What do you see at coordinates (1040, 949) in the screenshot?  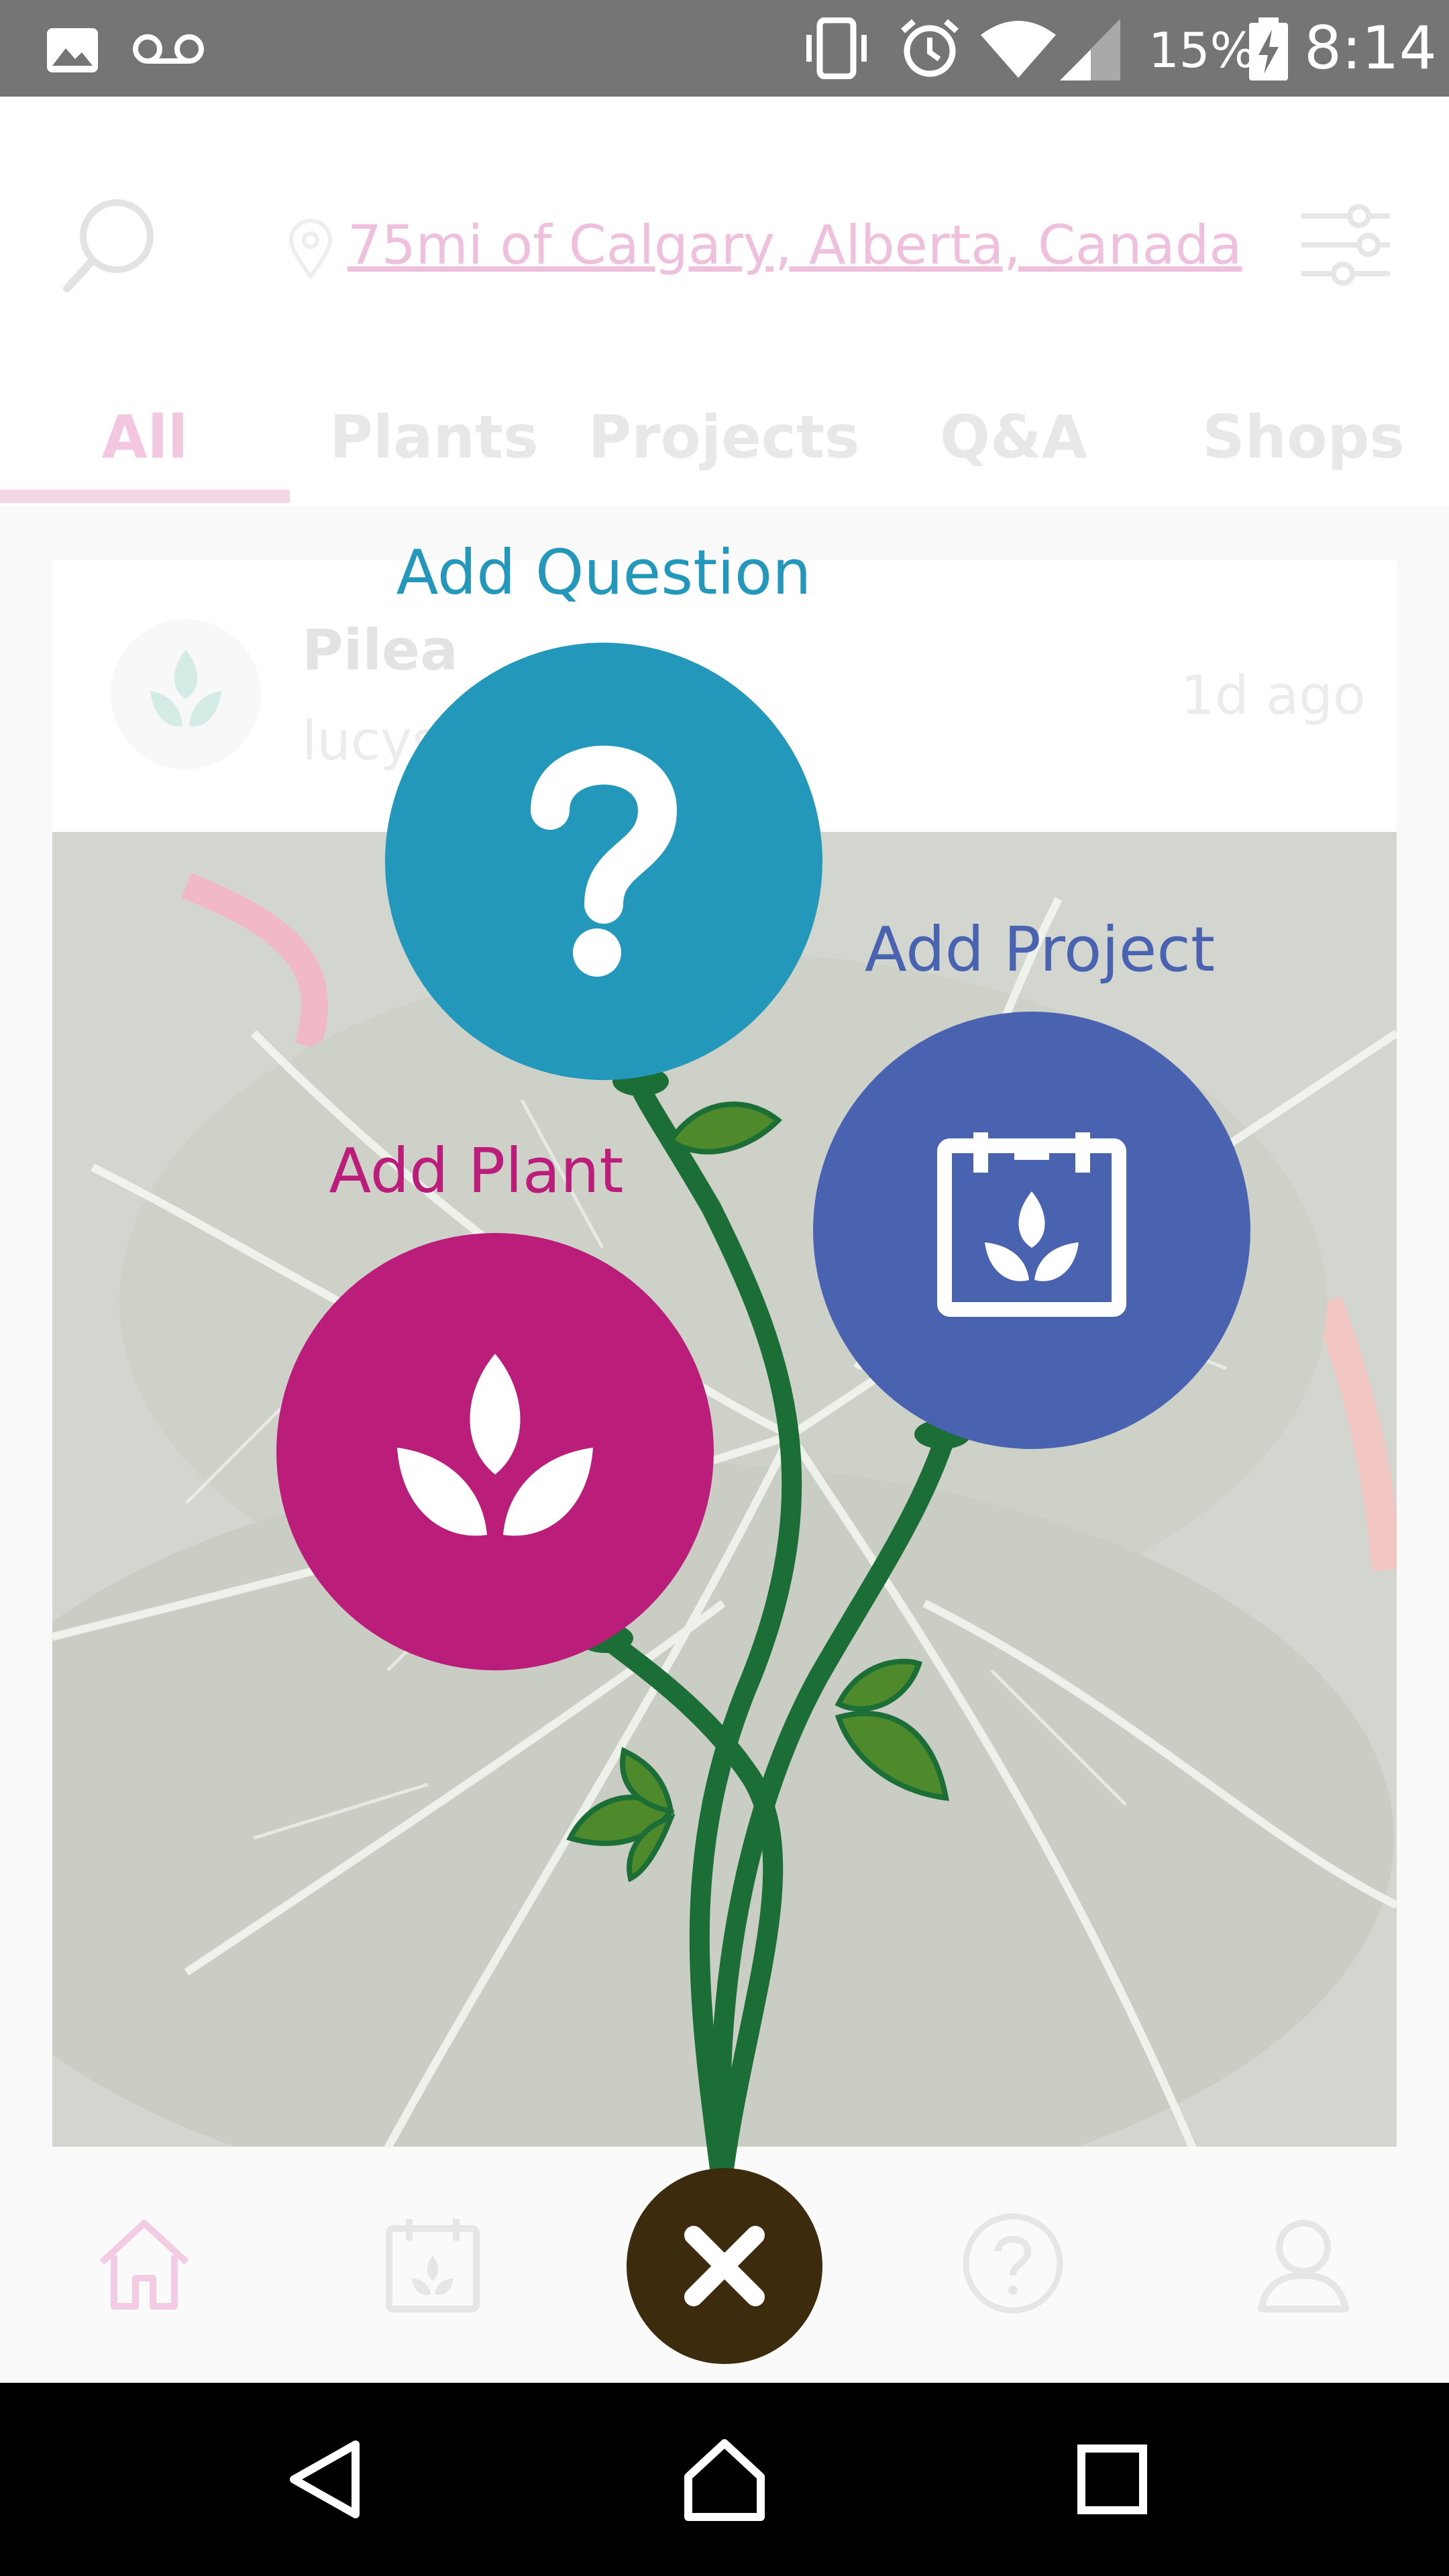 I see `add-project-label: Add Project` at bounding box center [1040, 949].